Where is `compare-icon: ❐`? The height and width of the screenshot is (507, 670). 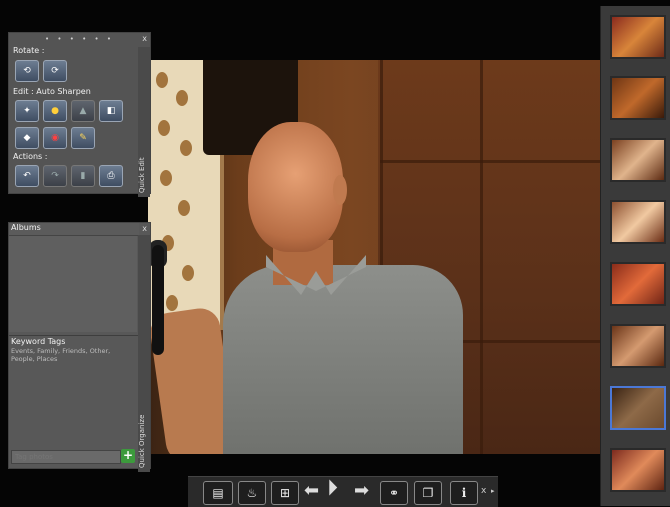 compare-icon: ❐ is located at coordinates (428, 493).